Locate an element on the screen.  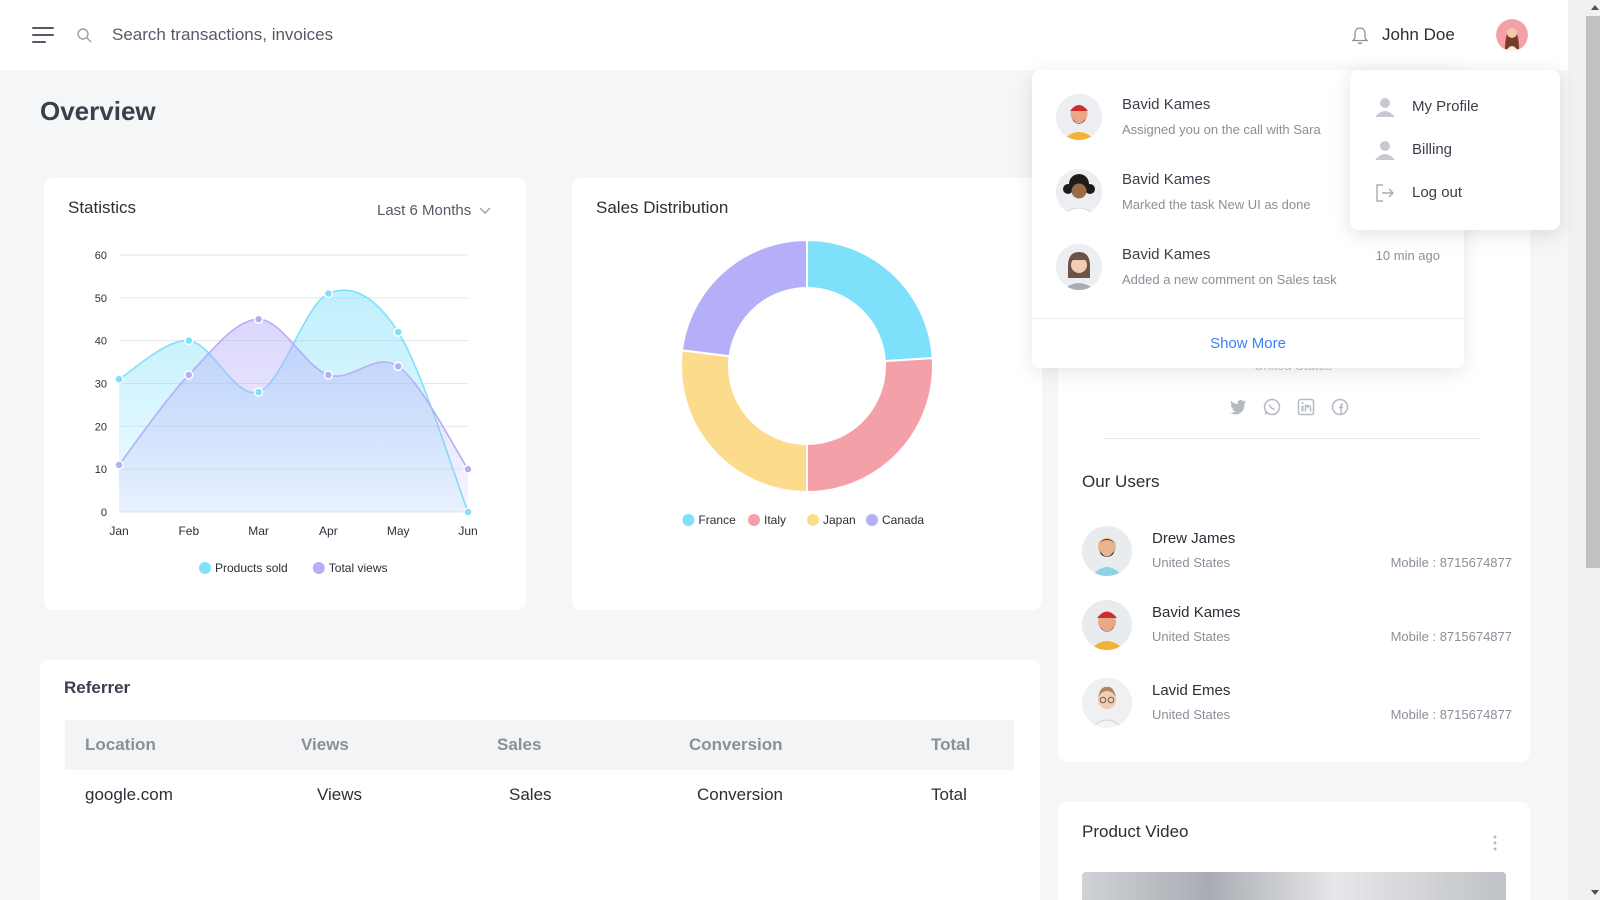
facebook-icon is located at coordinates (1340, 407).